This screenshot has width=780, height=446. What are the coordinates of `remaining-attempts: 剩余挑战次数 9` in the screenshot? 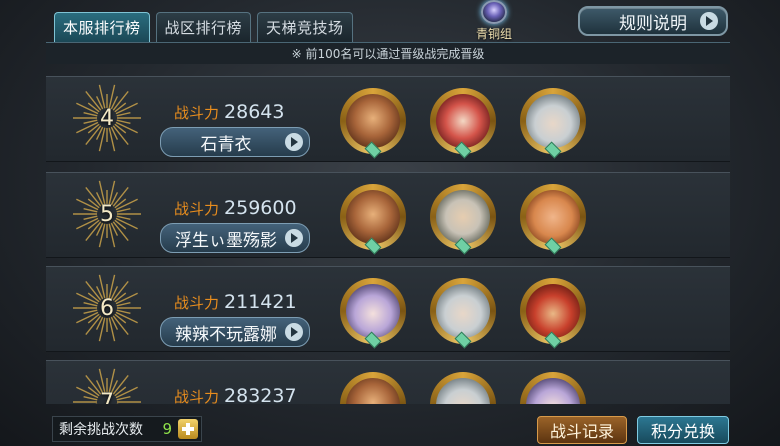 It's located at (127, 429).